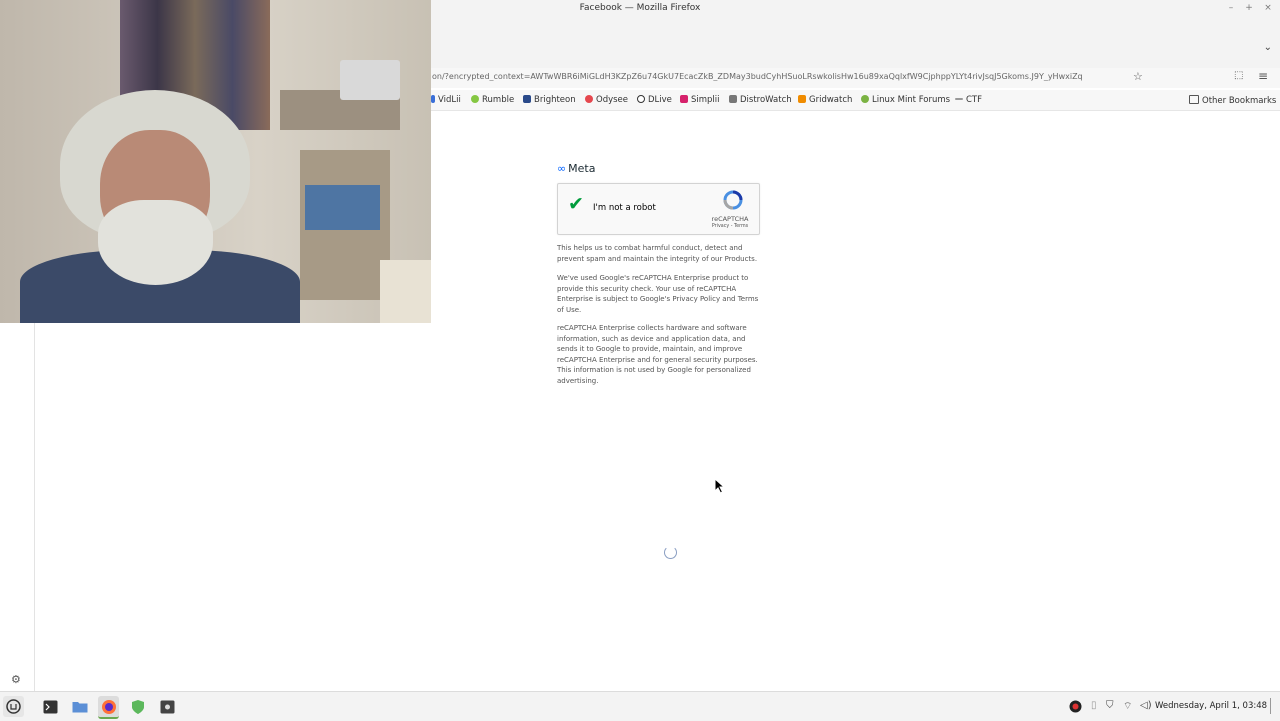 This screenshot has height=721, width=1280. Describe the element at coordinates (1232, 100) in the screenshot. I see `other-bookmarks: Other Bookmarks` at that location.